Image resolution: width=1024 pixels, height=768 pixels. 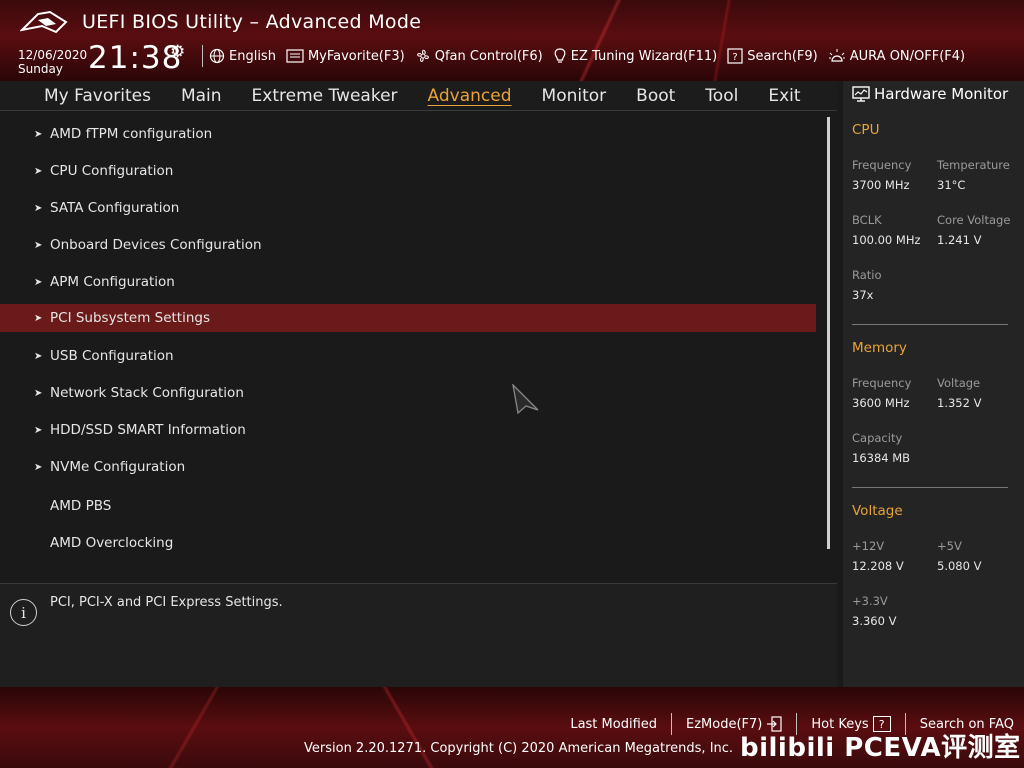 I want to click on menu-item-nvme-configuration: ➤ NVMe Configuration, so click(x=408, y=467).